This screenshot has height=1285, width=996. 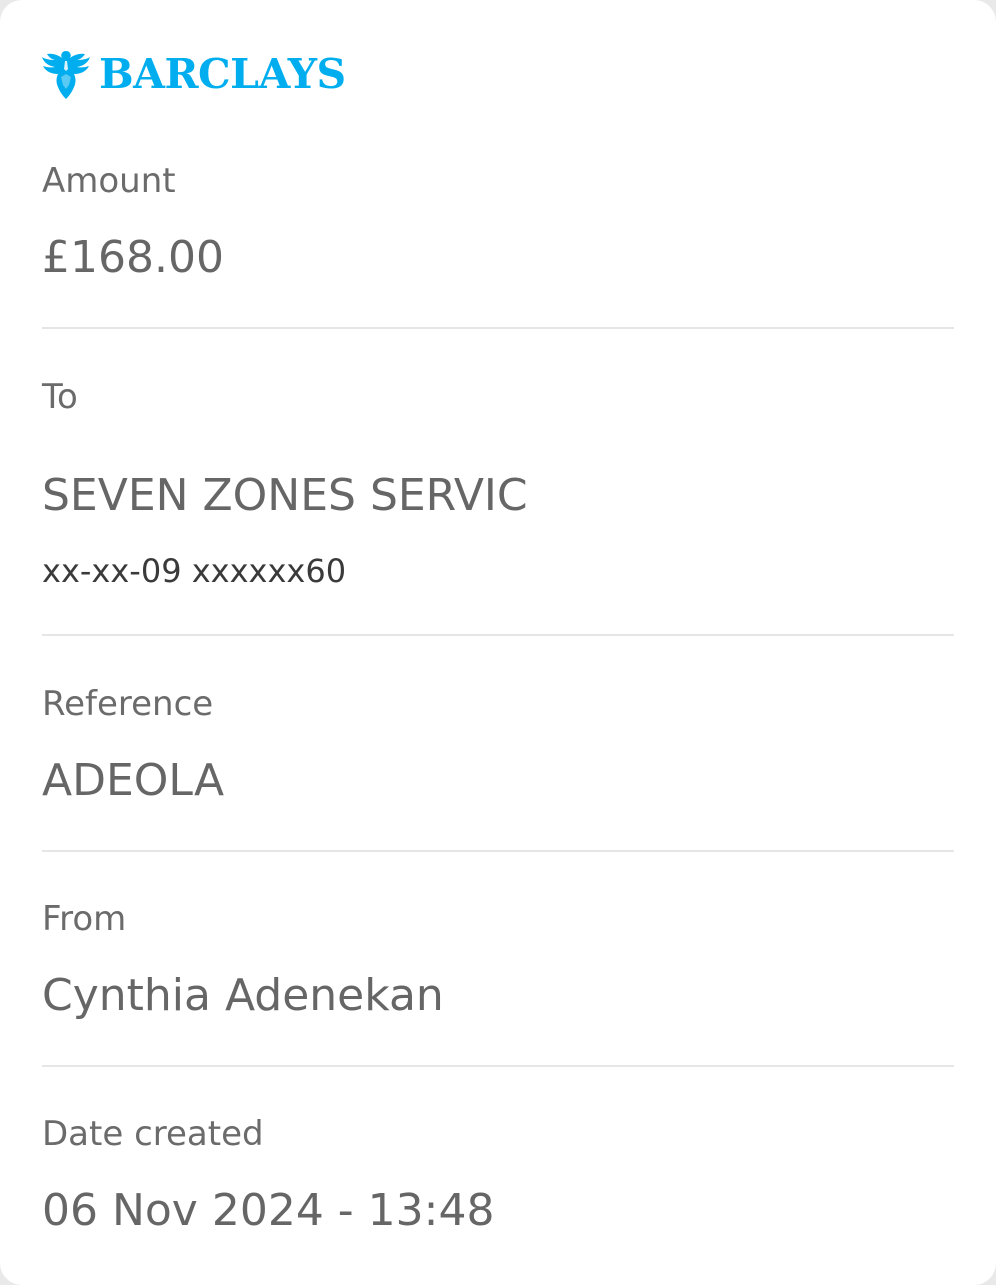 What do you see at coordinates (194, 571) in the screenshot?
I see `payee-account: xx-xx-09 xxxxxx60` at bounding box center [194, 571].